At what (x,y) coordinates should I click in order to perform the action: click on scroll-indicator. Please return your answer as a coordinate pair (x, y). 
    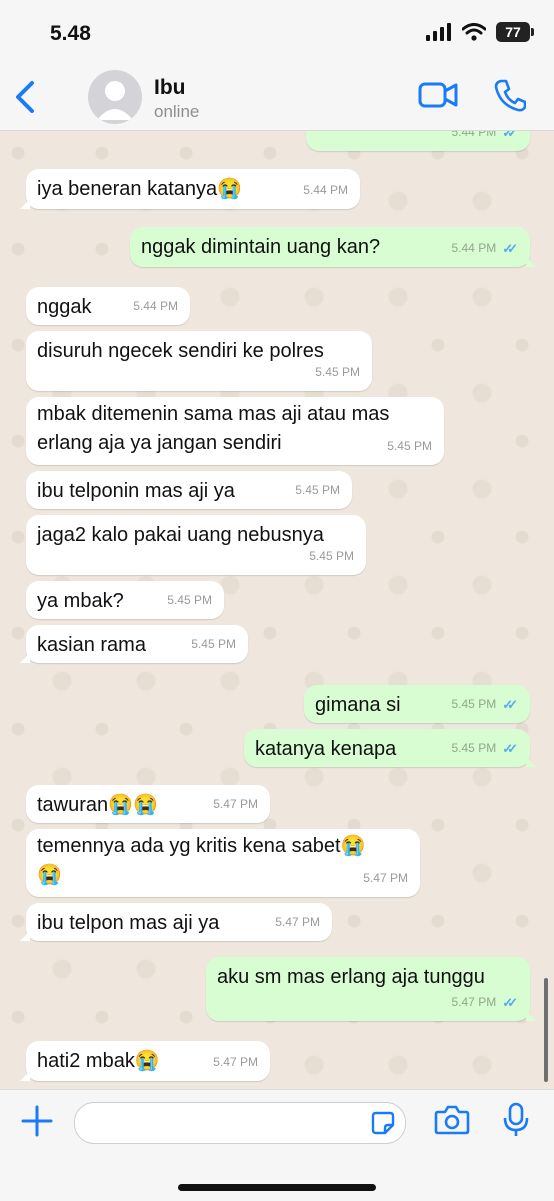
    Looking at the image, I should click on (546, 1030).